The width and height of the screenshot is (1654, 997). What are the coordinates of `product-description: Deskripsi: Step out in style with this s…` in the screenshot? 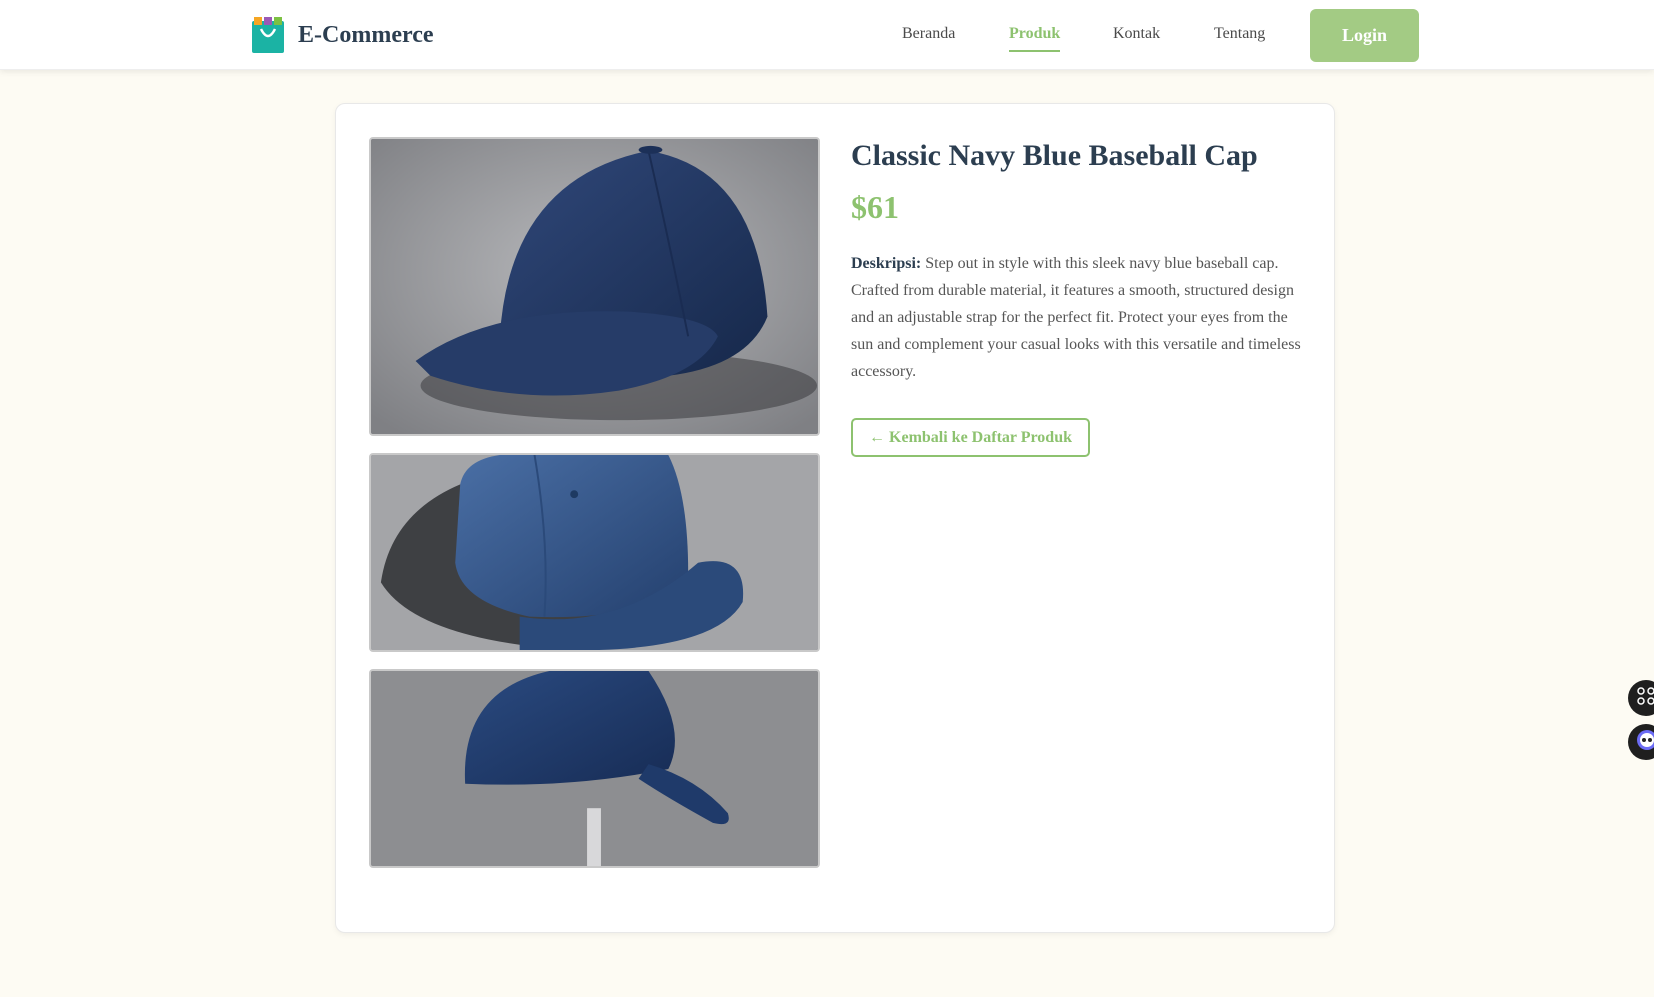 It's located at (1078, 317).